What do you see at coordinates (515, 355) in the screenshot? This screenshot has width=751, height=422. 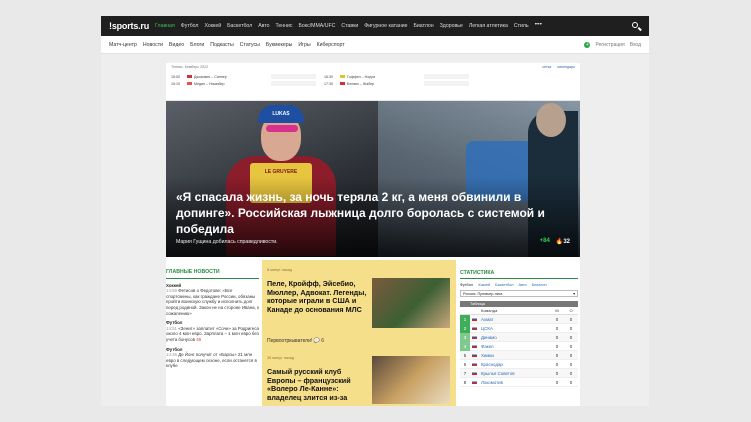 I see `team-name: Химки` at bounding box center [515, 355].